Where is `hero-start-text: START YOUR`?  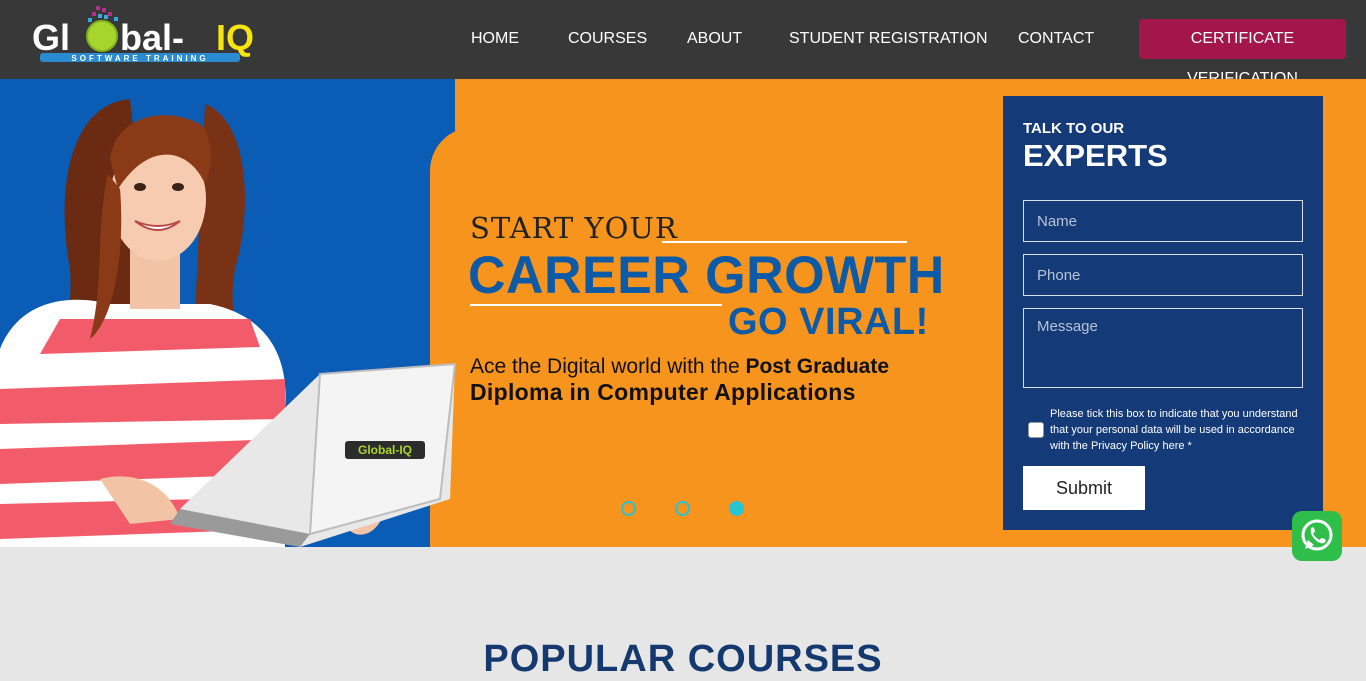 hero-start-text: START YOUR is located at coordinates (574, 228).